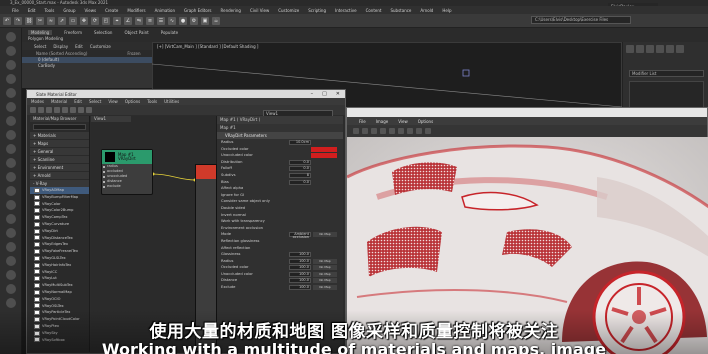 The height and width of the screenshot is (354, 708). Describe the element at coordinates (106, 20) in the screenshot. I see `select-scale-icon: ◰` at that location.